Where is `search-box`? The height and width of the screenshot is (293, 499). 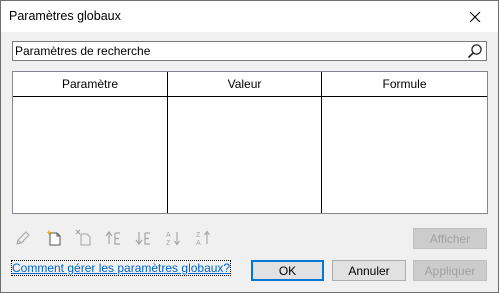 search-box is located at coordinates (249, 51).